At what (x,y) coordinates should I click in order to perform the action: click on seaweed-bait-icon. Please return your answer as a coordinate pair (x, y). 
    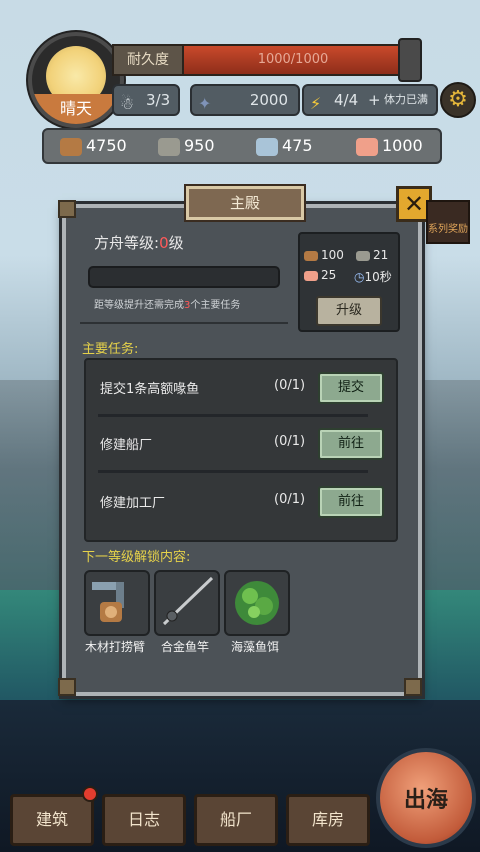
    Looking at the image, I should click on (257, 603).